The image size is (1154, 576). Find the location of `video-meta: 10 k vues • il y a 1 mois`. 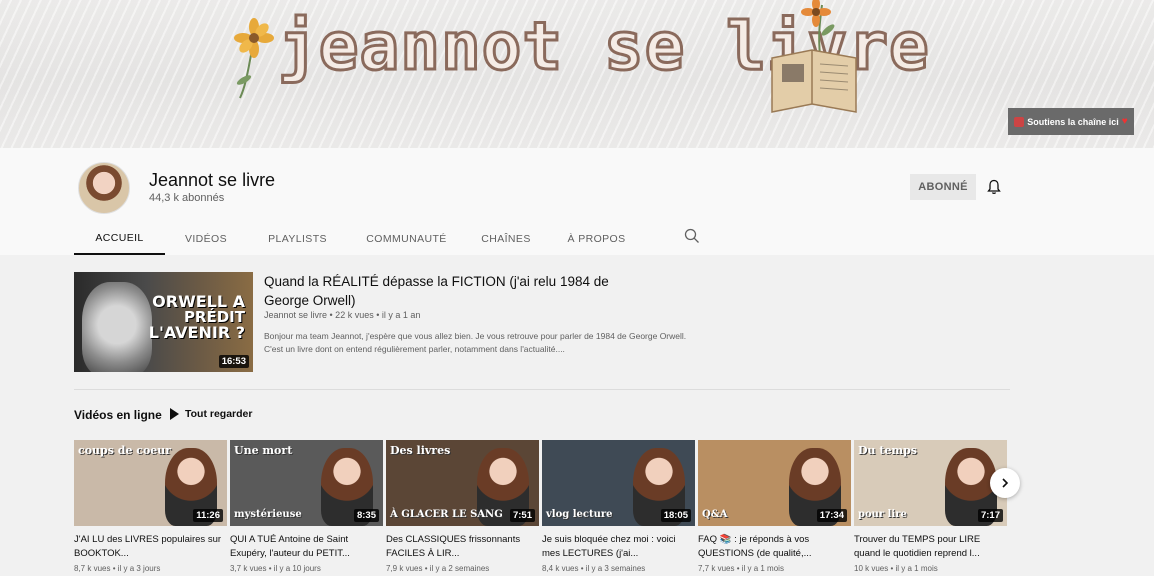

video-meta: 10 k vues • il y a 1 mois is located at coordinates (896, 568).